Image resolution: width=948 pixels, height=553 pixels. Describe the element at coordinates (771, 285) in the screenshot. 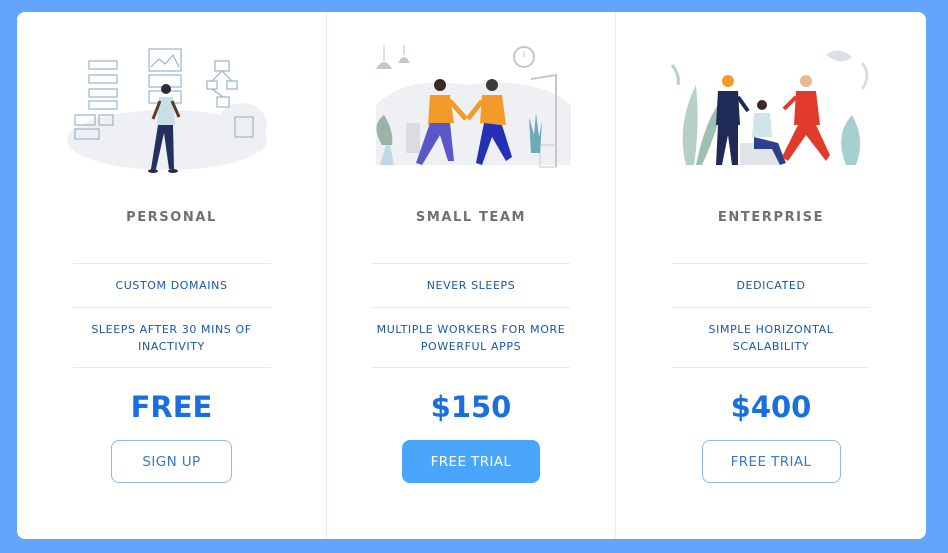

I see `feature-item: DEDICATED` at that location.